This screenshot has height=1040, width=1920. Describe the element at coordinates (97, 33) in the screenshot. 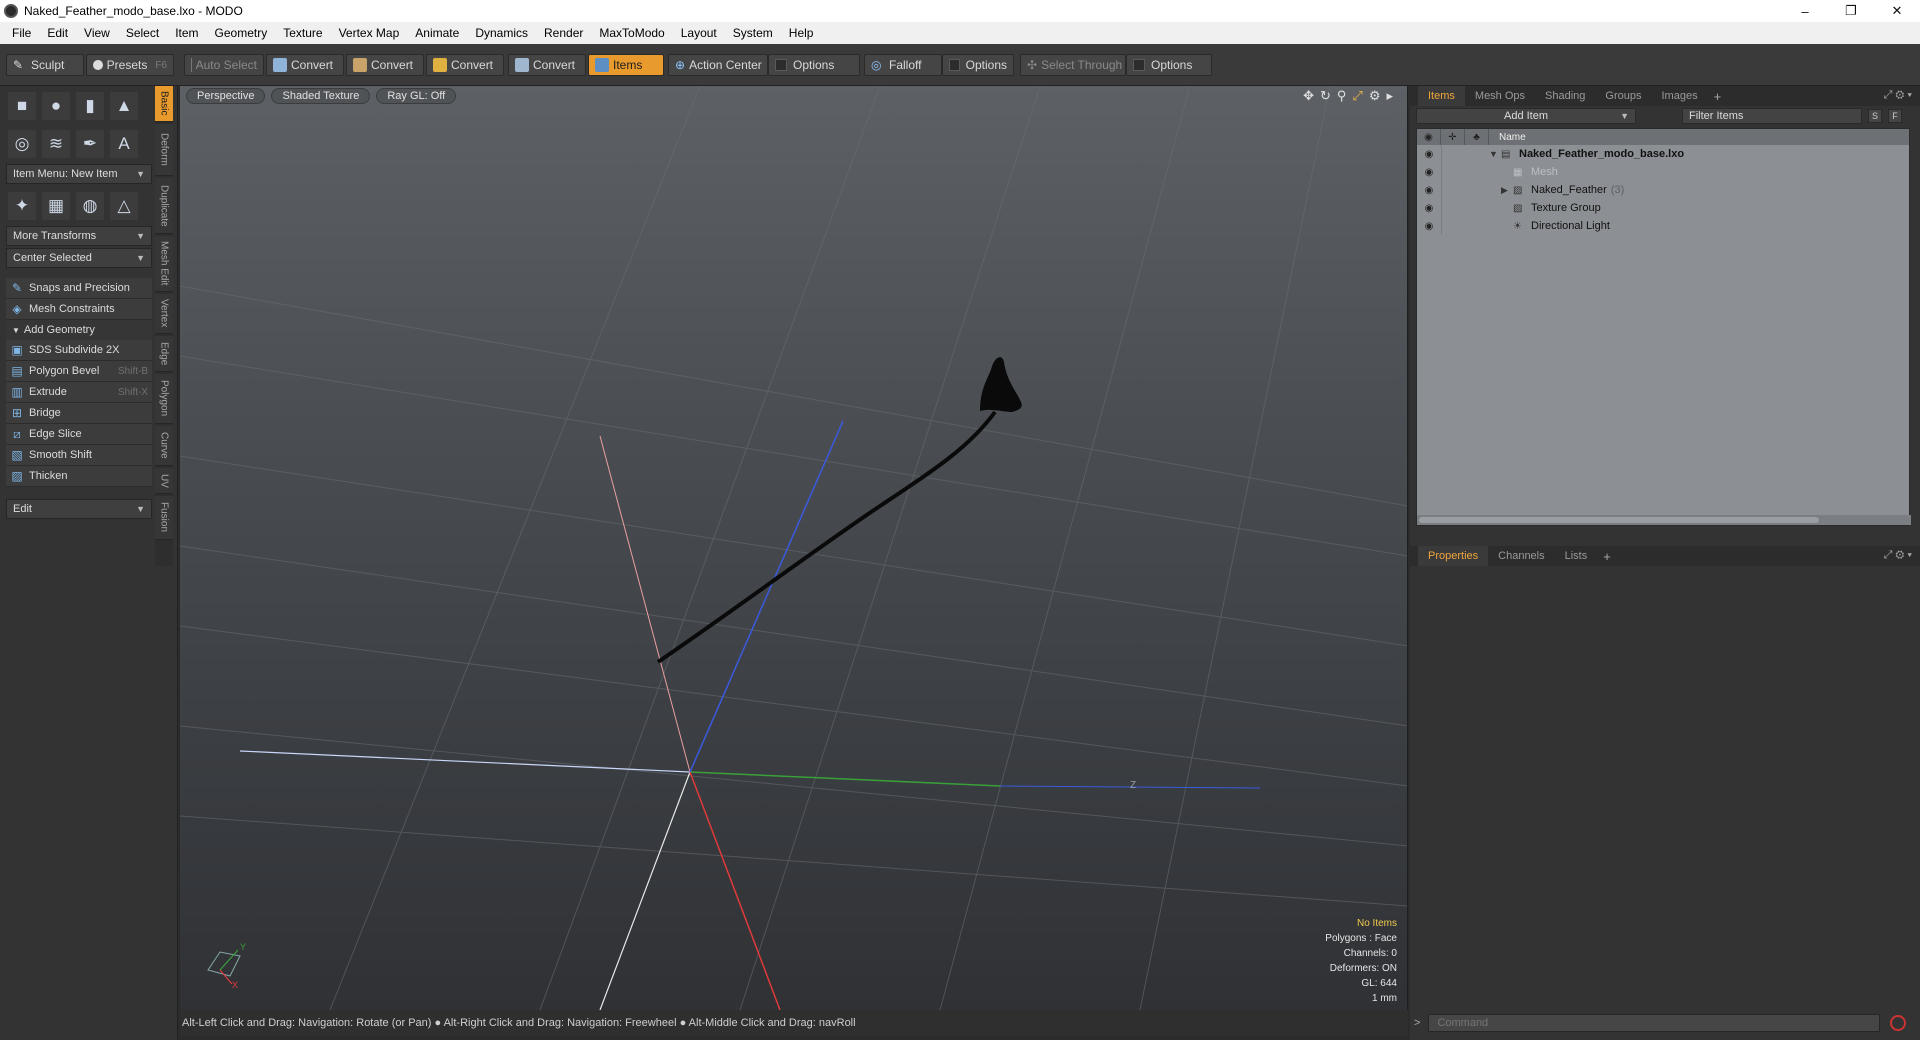

I see `menu-view: View` at that location.